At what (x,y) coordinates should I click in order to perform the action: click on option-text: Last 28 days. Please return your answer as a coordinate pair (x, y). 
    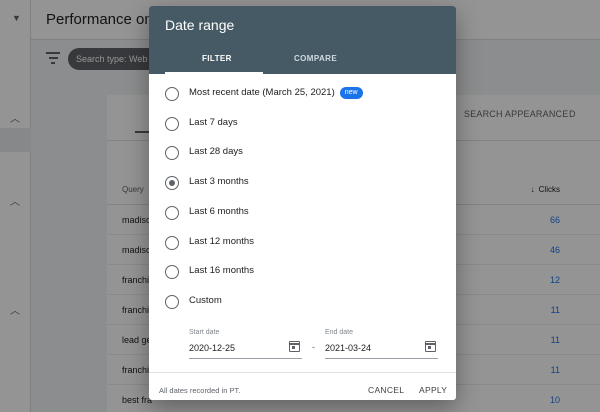
    Looking at the image, I should click on (216, 152).